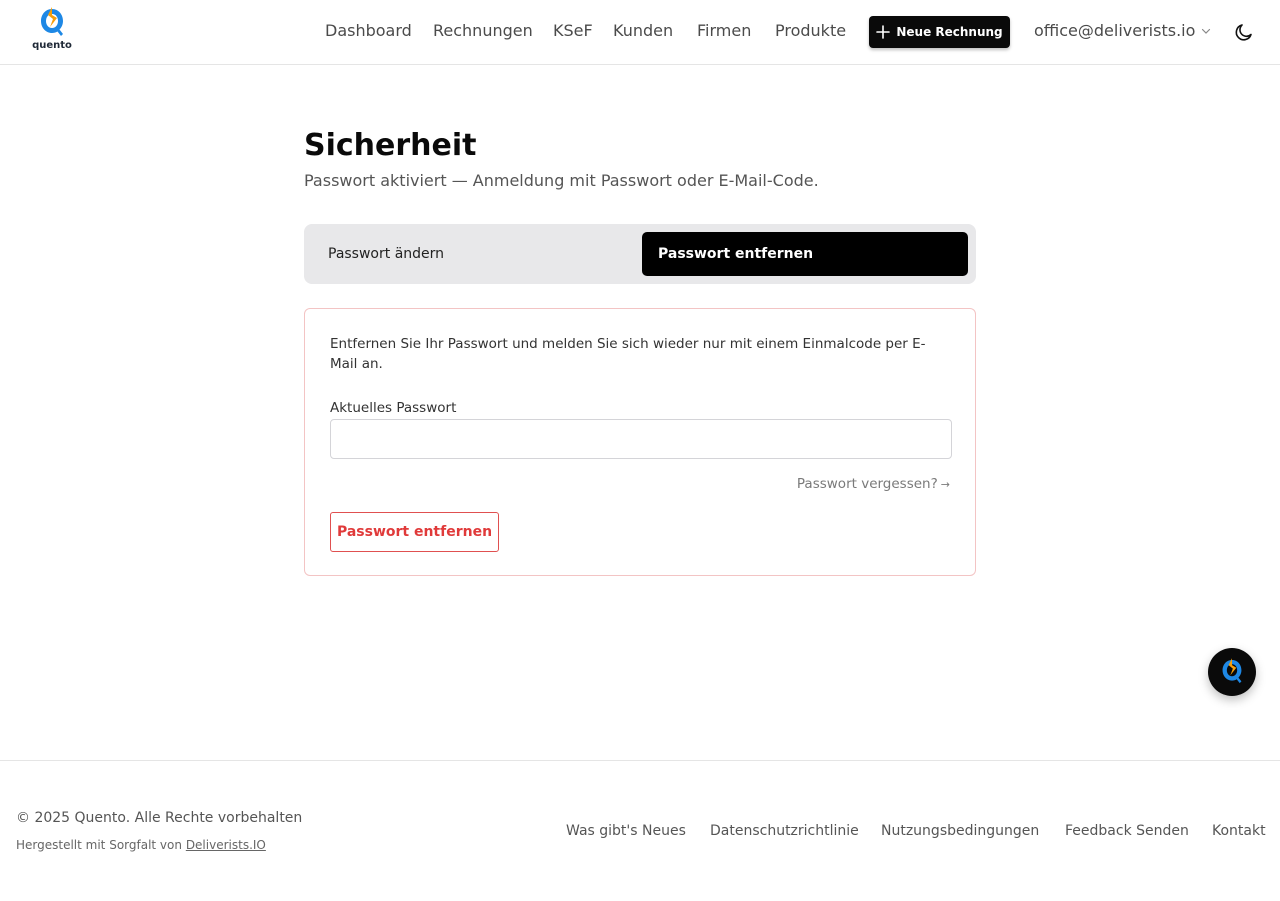  Describe the element at coordinates (159, 818) in the screenshot. I see `copyright-text: © 2025 Quento. Alle Rechte vorbehalten` at that location.